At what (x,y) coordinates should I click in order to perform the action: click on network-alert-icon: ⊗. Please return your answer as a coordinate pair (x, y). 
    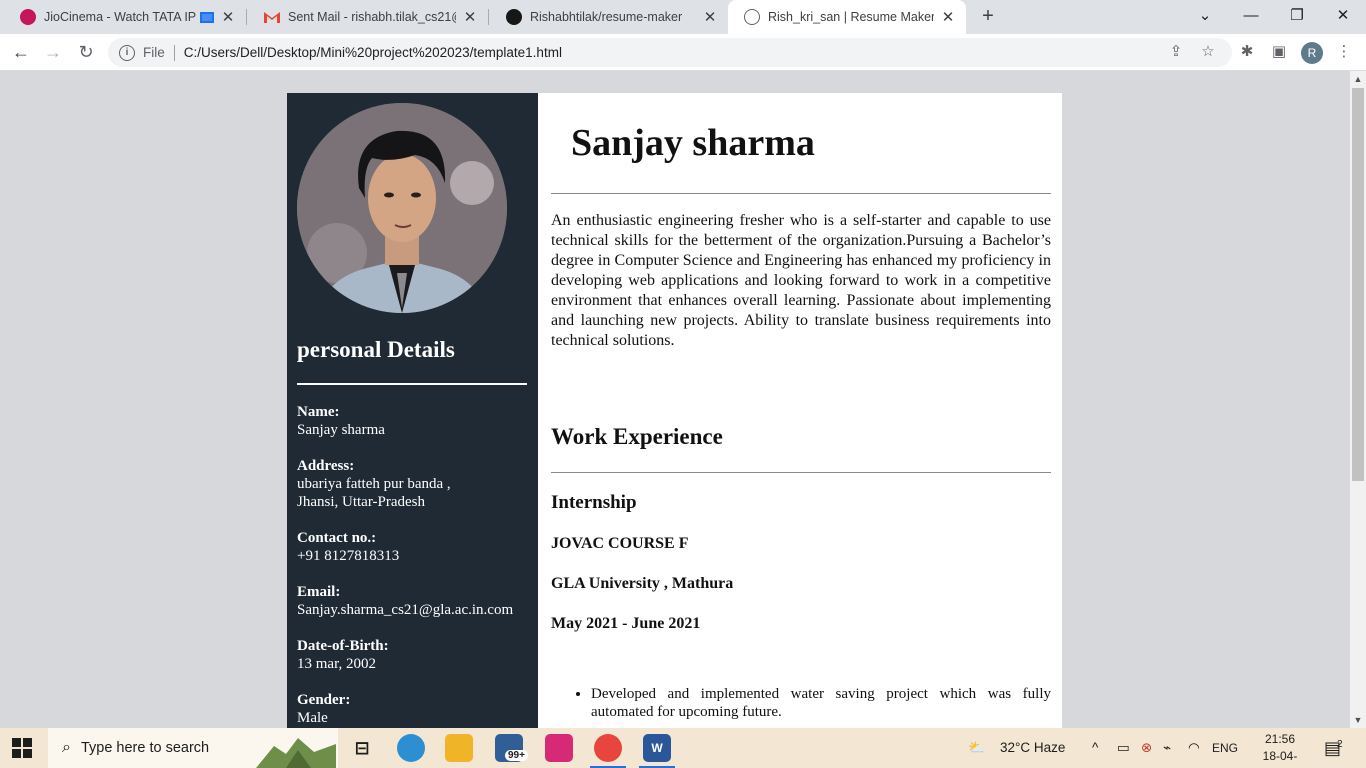
    Looking at the image, I should click on (1146, 748).